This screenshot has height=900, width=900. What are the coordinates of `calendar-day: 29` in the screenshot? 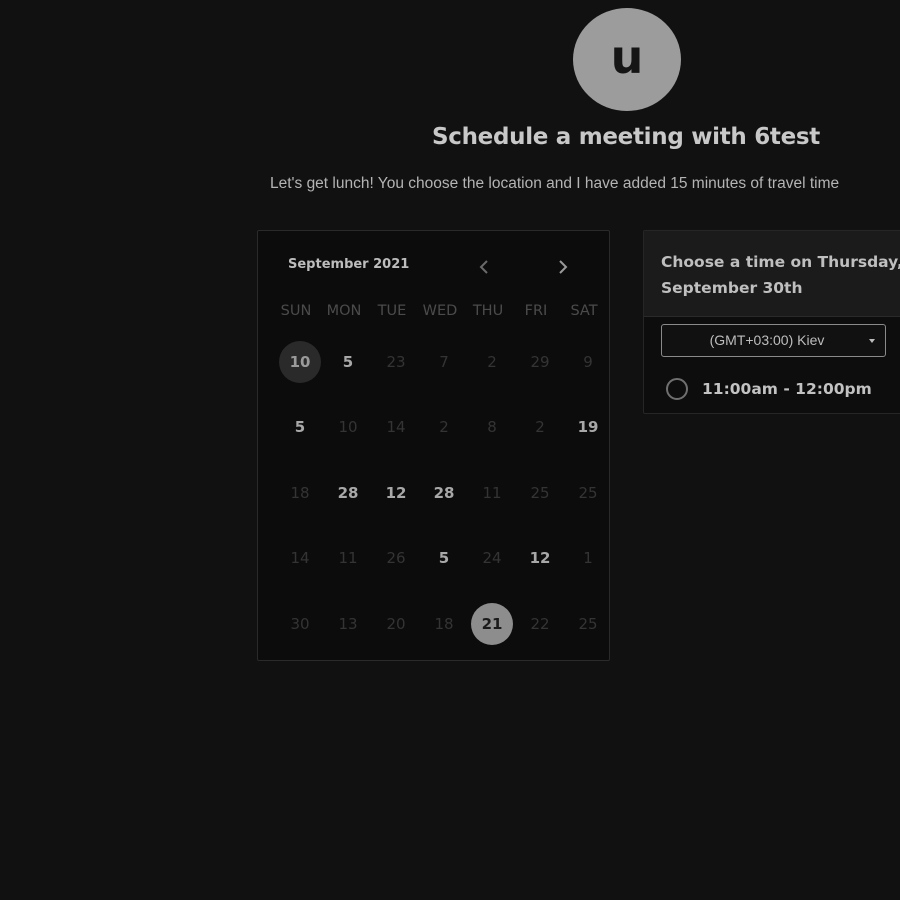 It's located at (540, 362).